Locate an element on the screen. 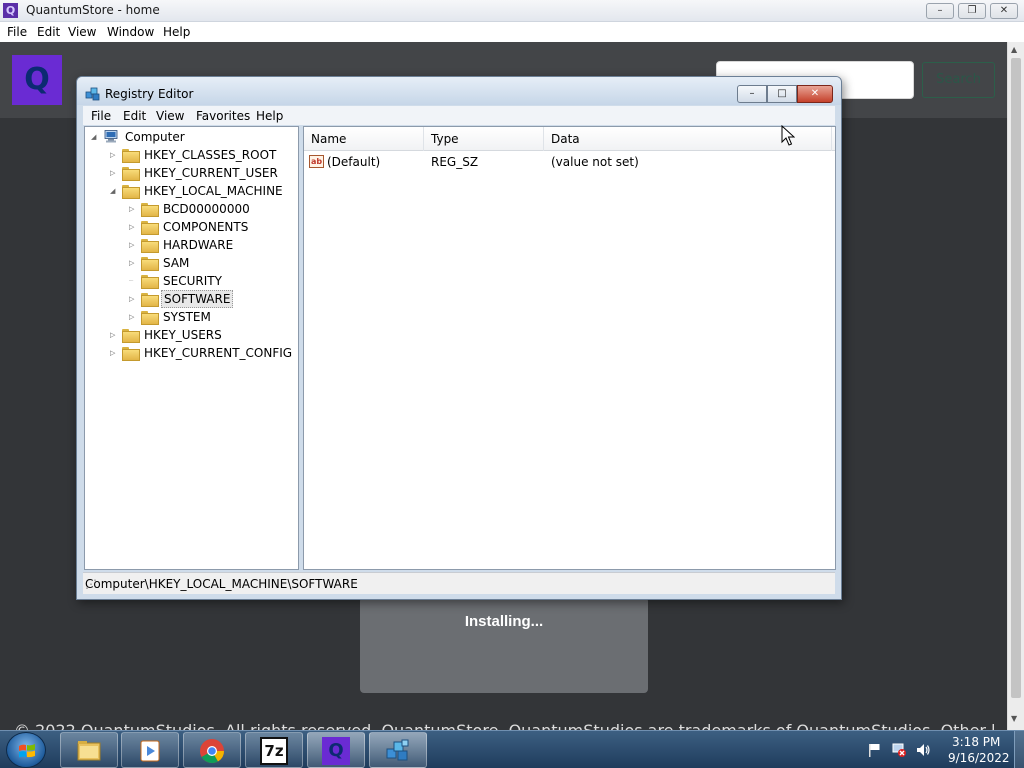 This screenshot has height=768, width=1024. resize-grip-icon: ⋰ is located at coordinates (458, 584).